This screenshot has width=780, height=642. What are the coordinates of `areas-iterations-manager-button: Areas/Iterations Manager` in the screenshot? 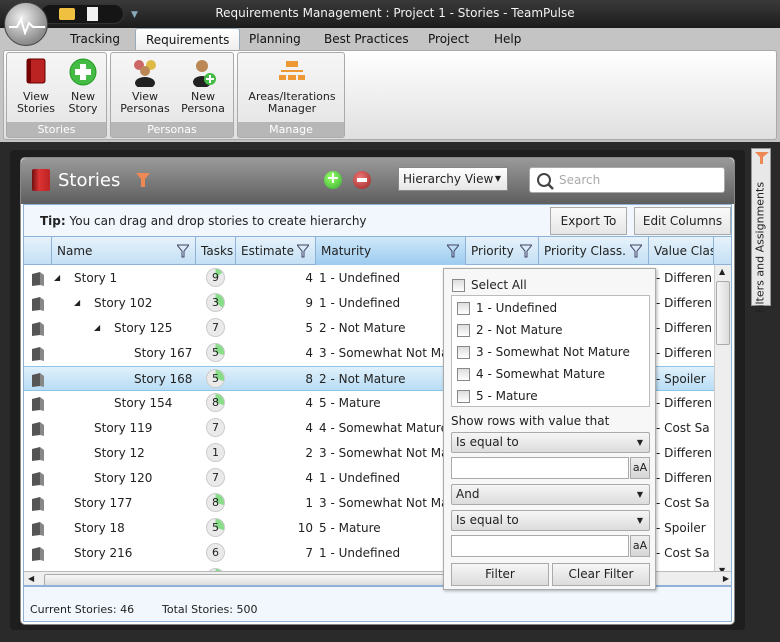 It's located at (292, 86).